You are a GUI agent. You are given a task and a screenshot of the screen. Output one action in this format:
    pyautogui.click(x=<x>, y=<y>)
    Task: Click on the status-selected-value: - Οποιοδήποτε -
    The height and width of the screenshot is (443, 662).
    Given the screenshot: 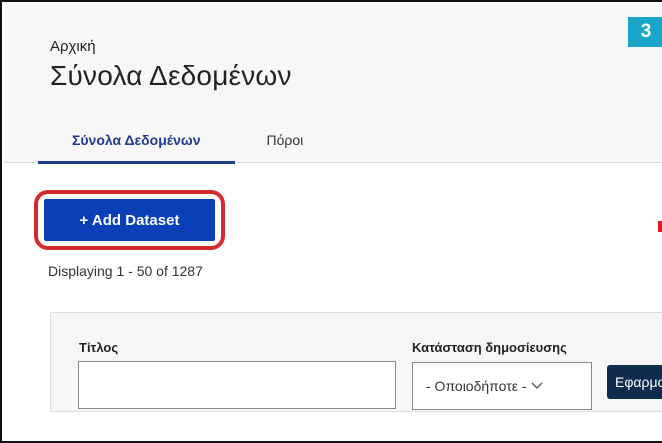 What is the action you would take?
    pyautogui.click(x=476, y=386)
    